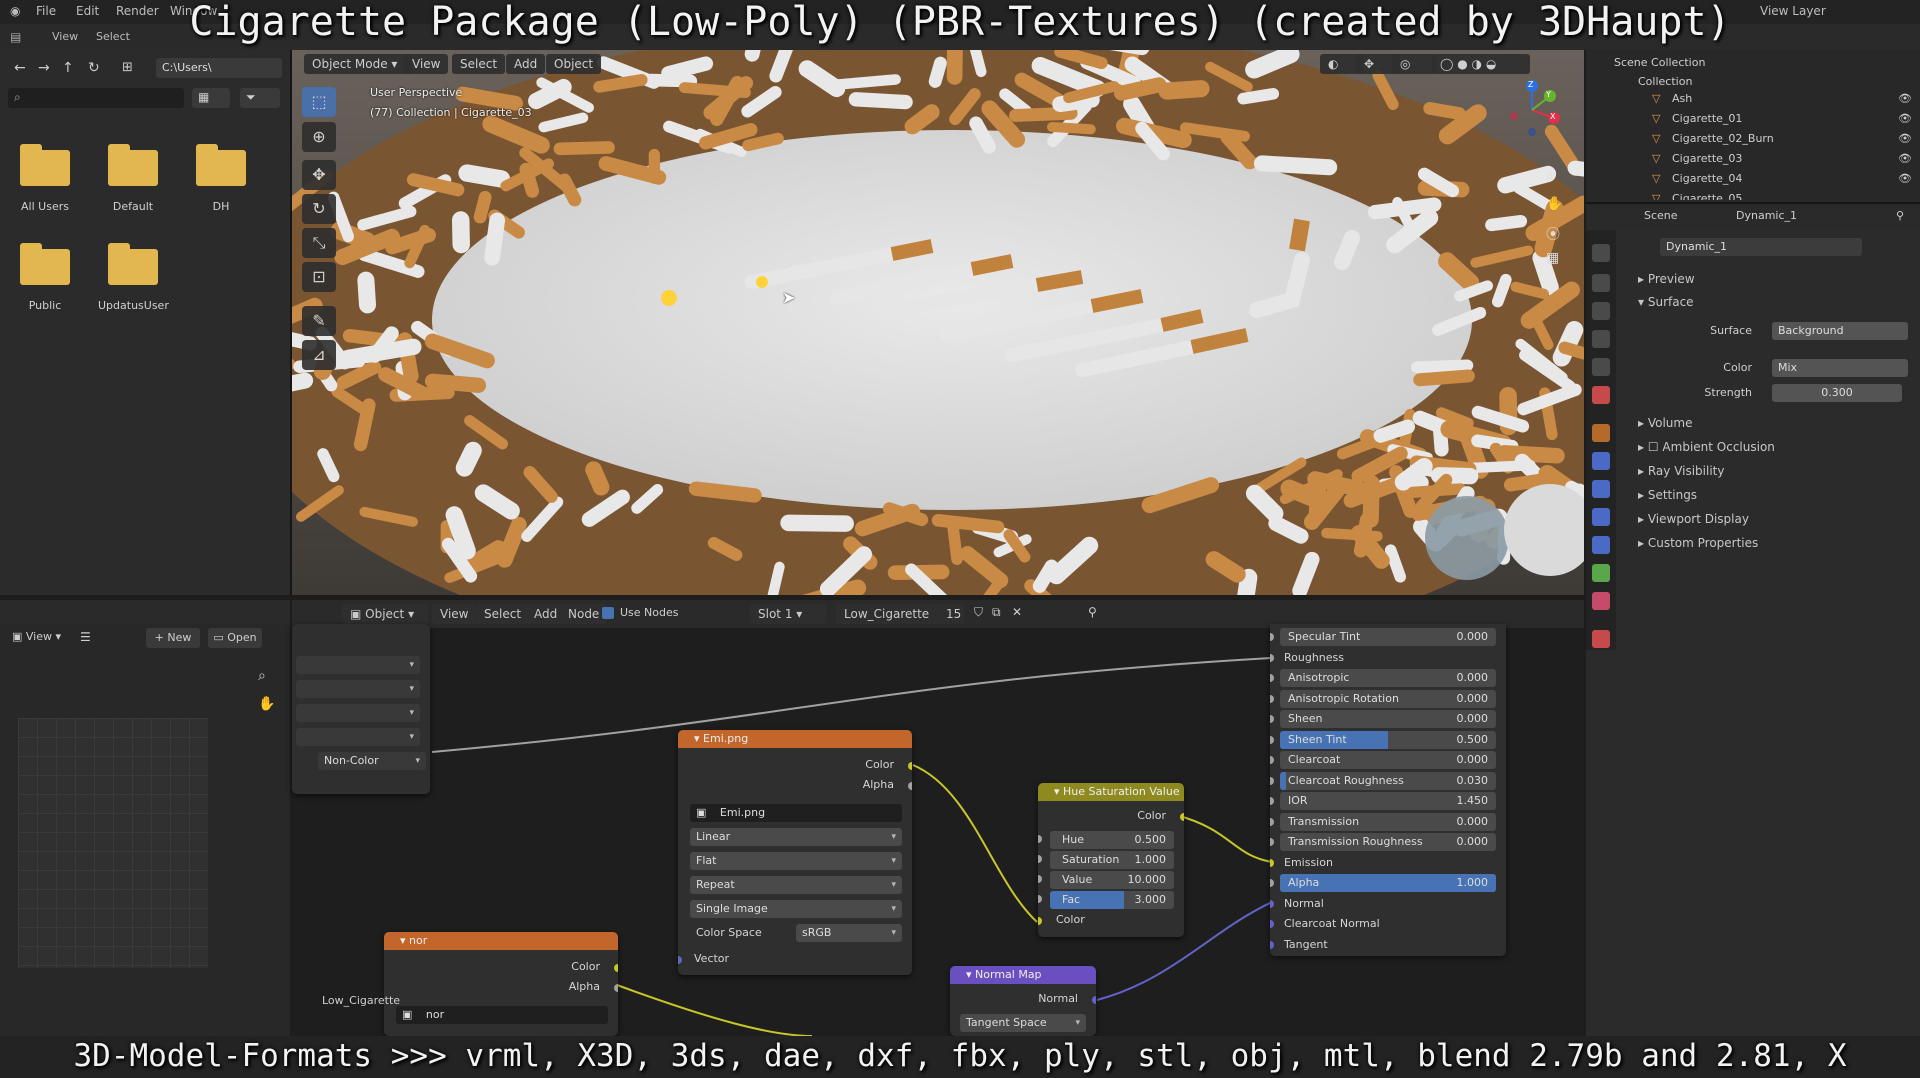 The height and width of the screenshot is (1078, 1920). Describe the element at coordinates (1388, 883) in the screenshot. I see `bsdf-field-alpha: Alpha 1.000` at that location.